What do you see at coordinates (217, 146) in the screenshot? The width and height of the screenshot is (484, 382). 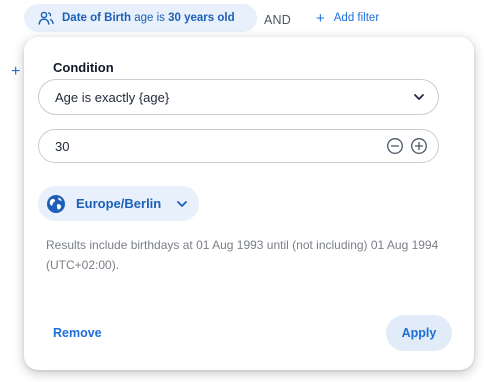 I see `age-value: 30` at bounding box center [217, 146].